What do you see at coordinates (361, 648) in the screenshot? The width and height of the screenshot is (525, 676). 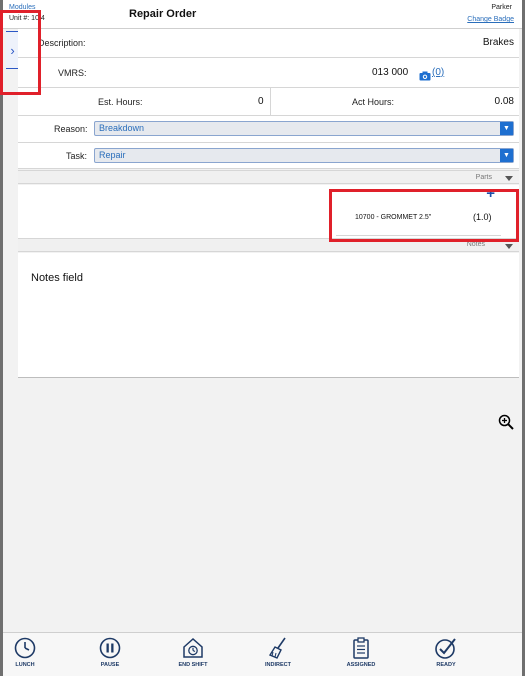 I see `clipboard-icon` at bounding box center [361, 648].